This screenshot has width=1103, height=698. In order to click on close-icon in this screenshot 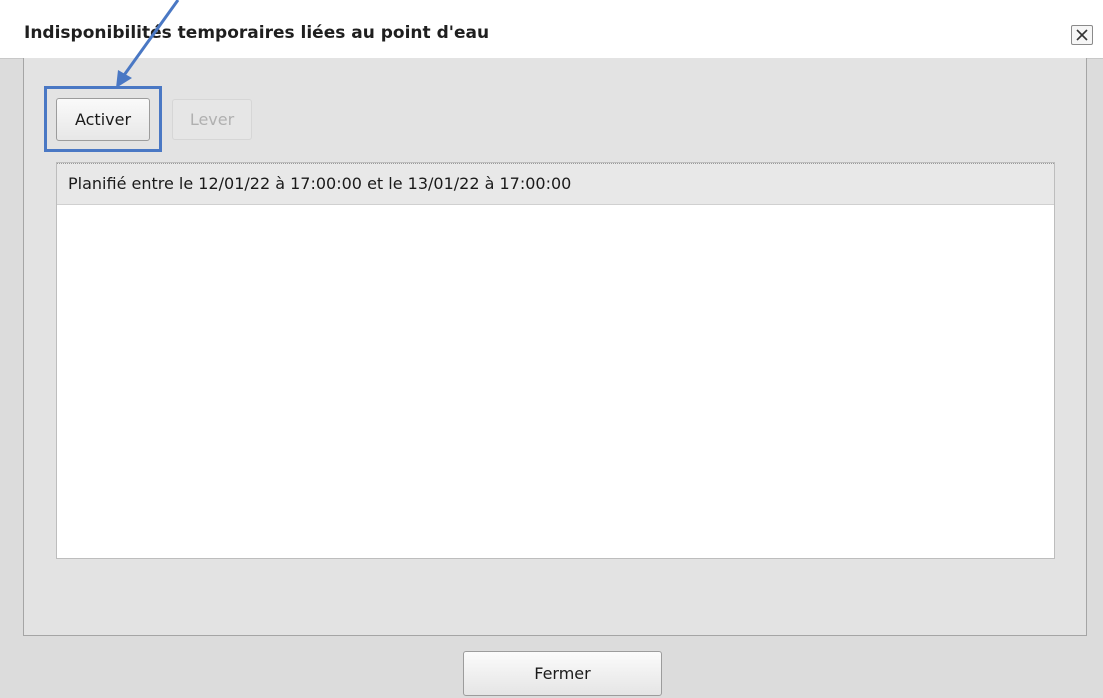, I will do `click(1082, 35)`.